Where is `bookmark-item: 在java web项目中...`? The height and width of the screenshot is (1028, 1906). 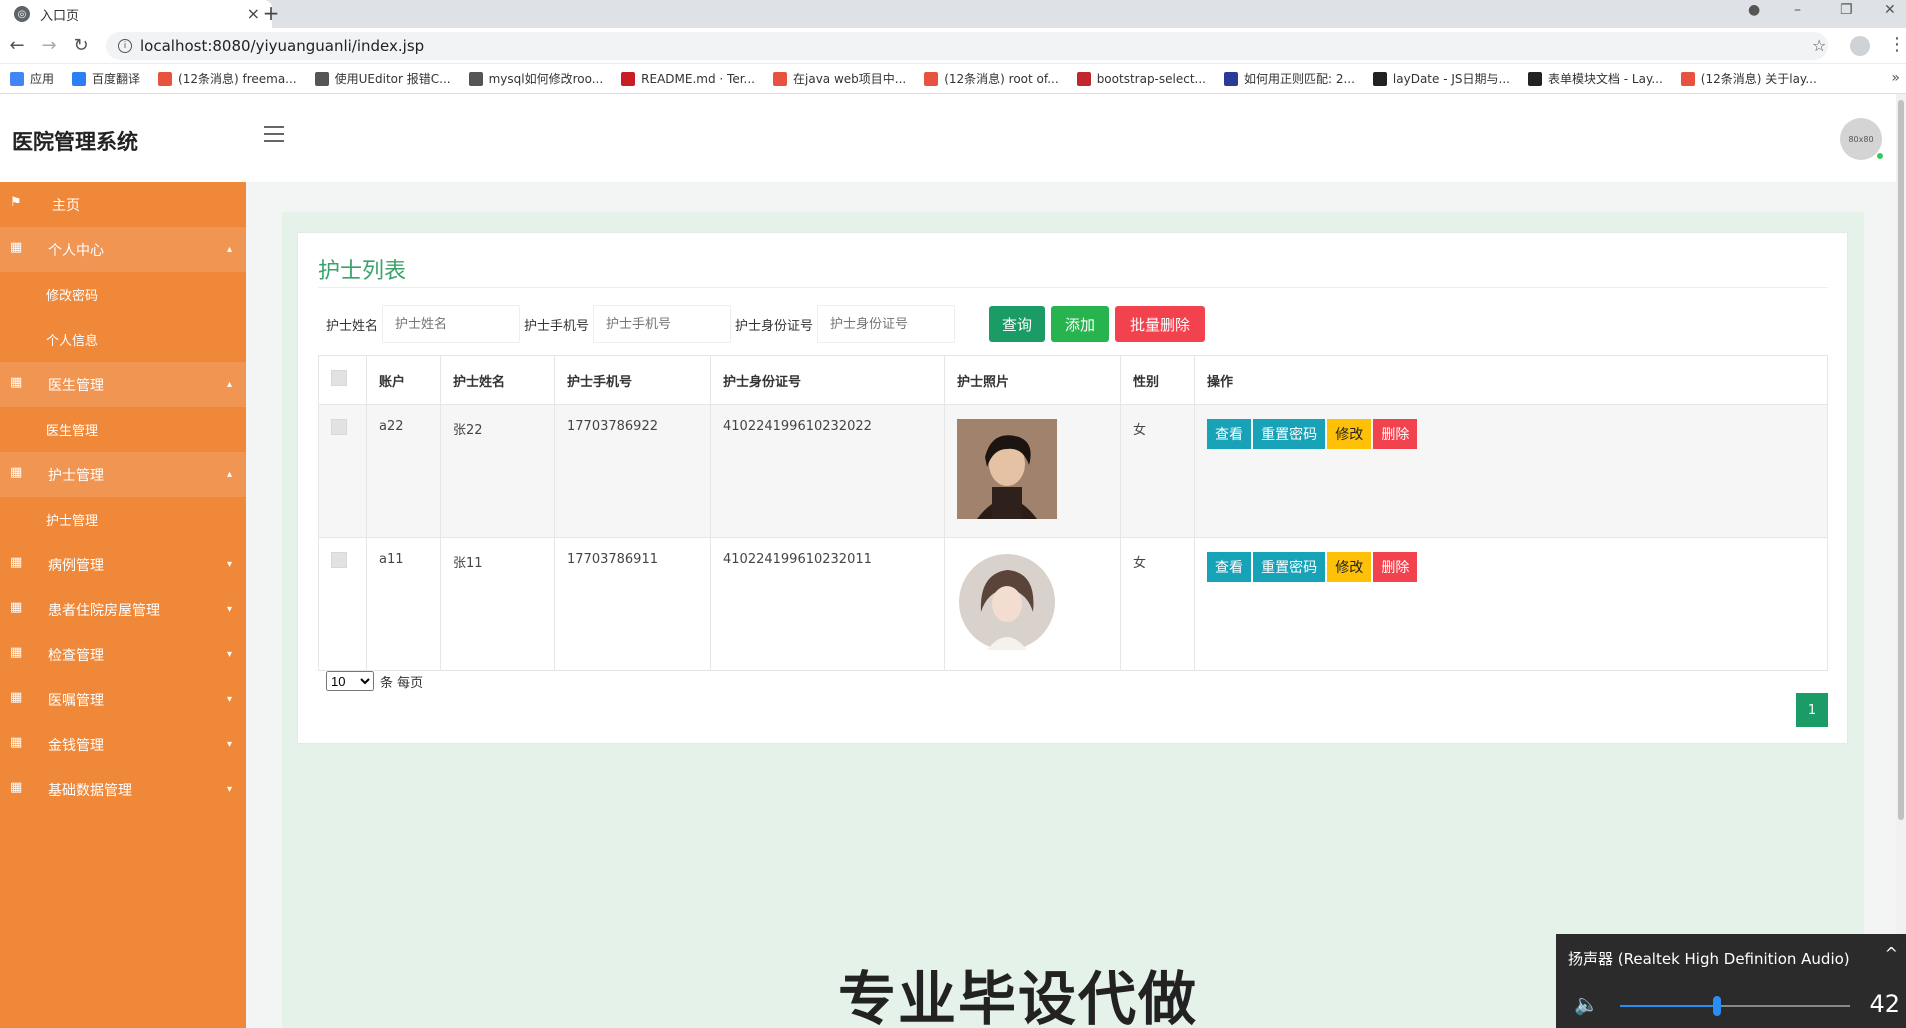
bookmark-item: 在java web项目中... is located at coordinates (839, 78).